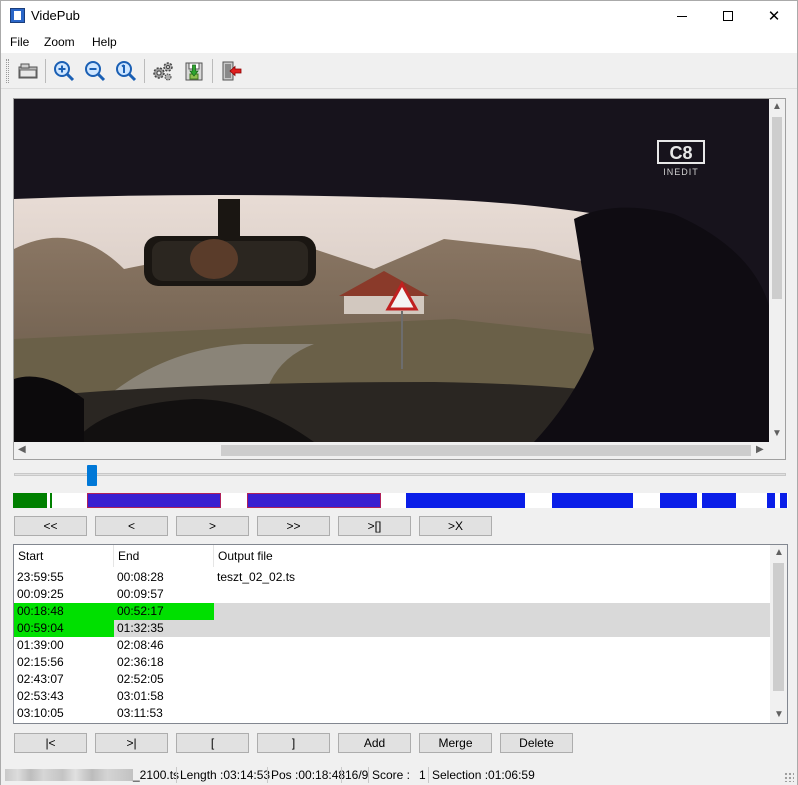  What do you see at coordinates (400, 474) in the screenshot?
I see `position-slider-track` at bounding box center [400, 474].